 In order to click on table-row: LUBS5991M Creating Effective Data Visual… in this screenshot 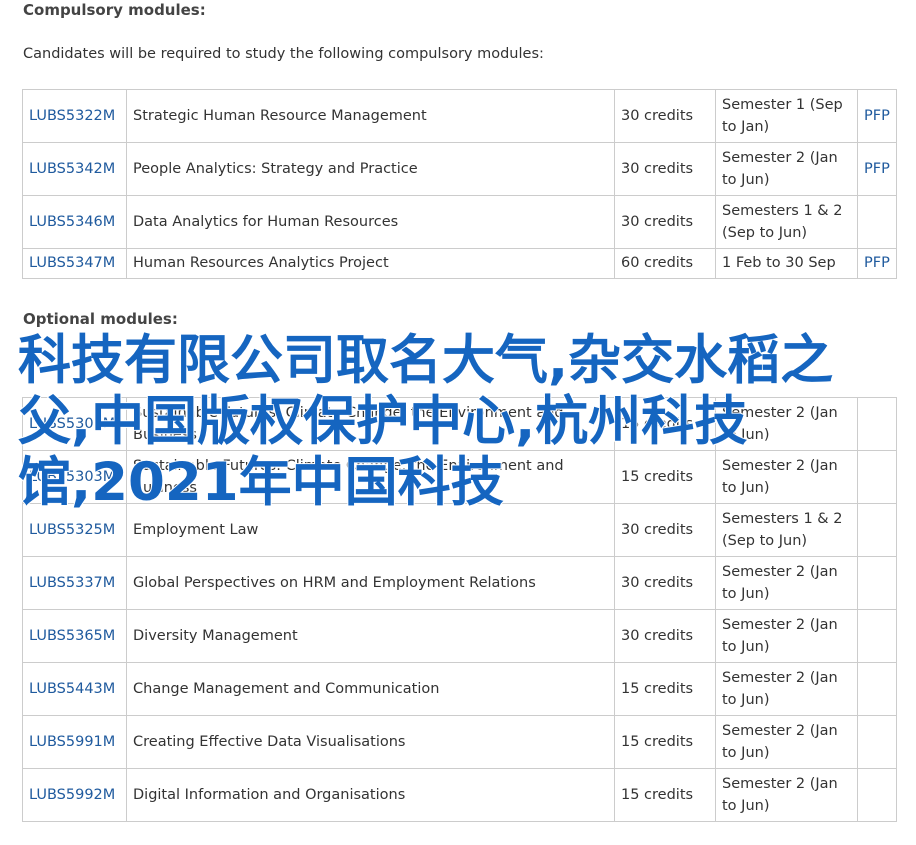, I will do `click(459, 742)`.